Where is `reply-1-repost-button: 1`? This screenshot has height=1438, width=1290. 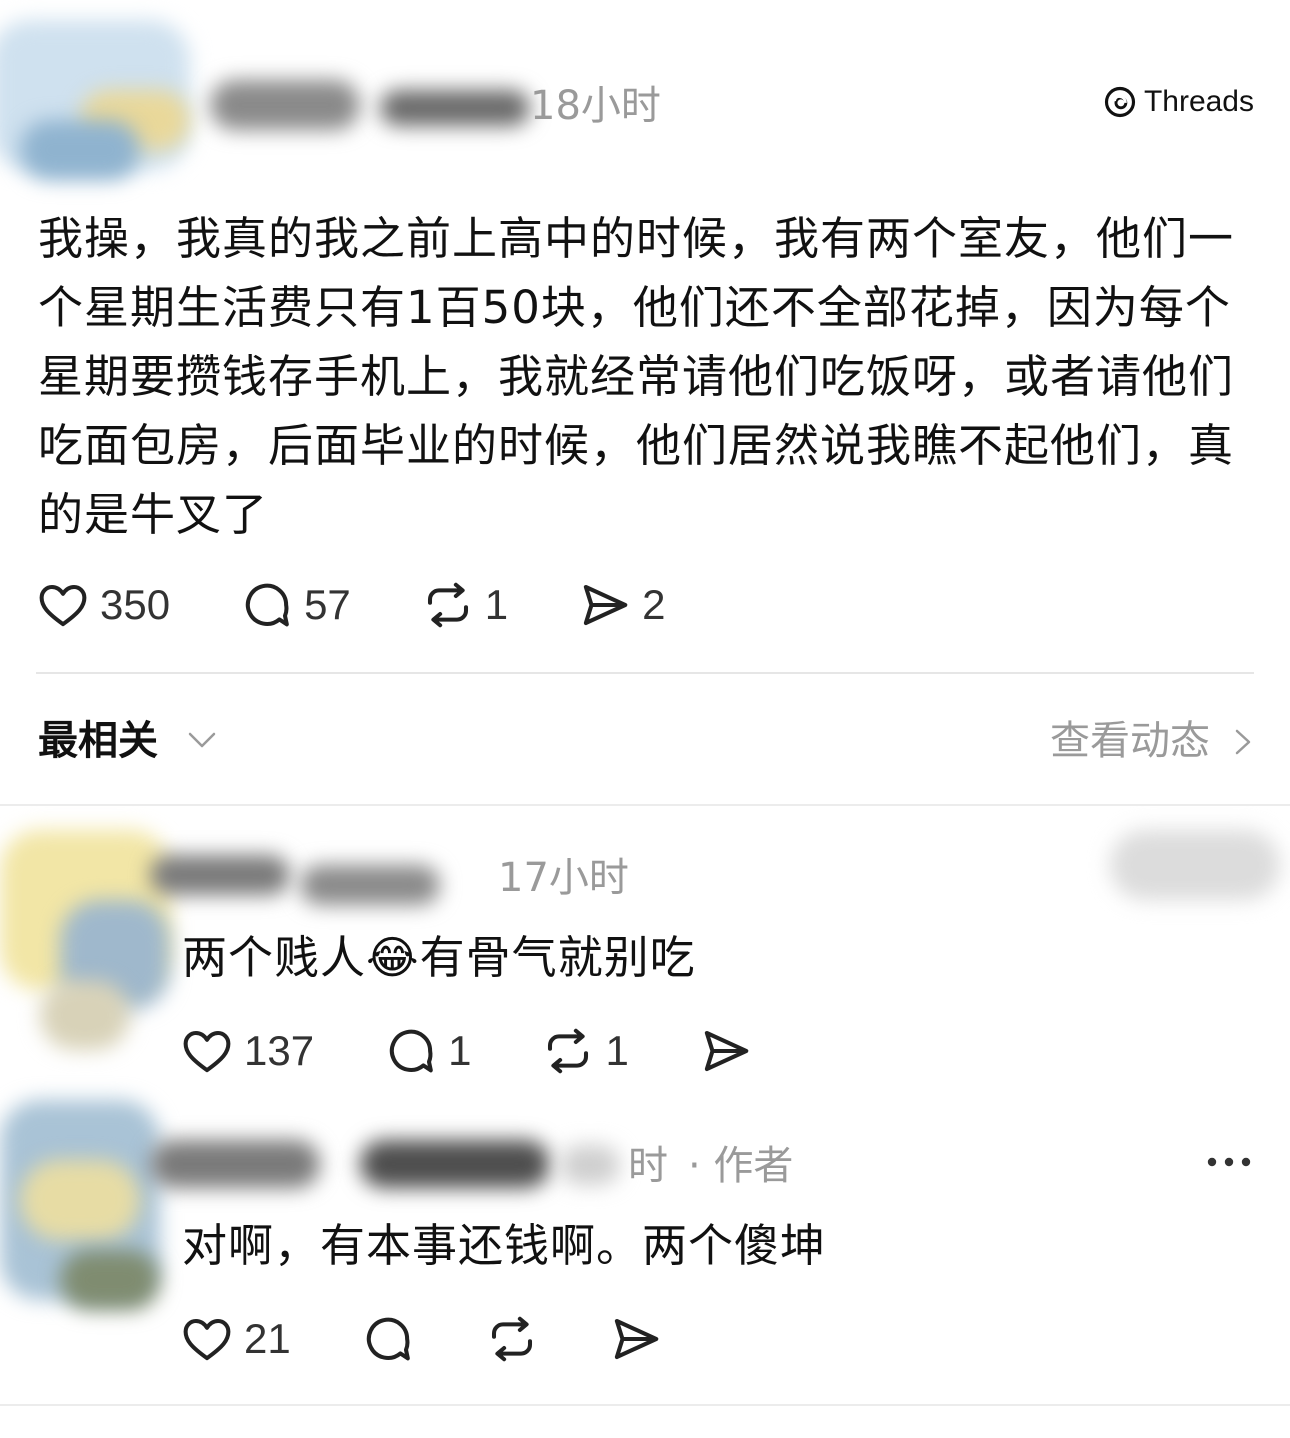 reply-1-repost-button: 1 is located at coordinates (585, 1051).